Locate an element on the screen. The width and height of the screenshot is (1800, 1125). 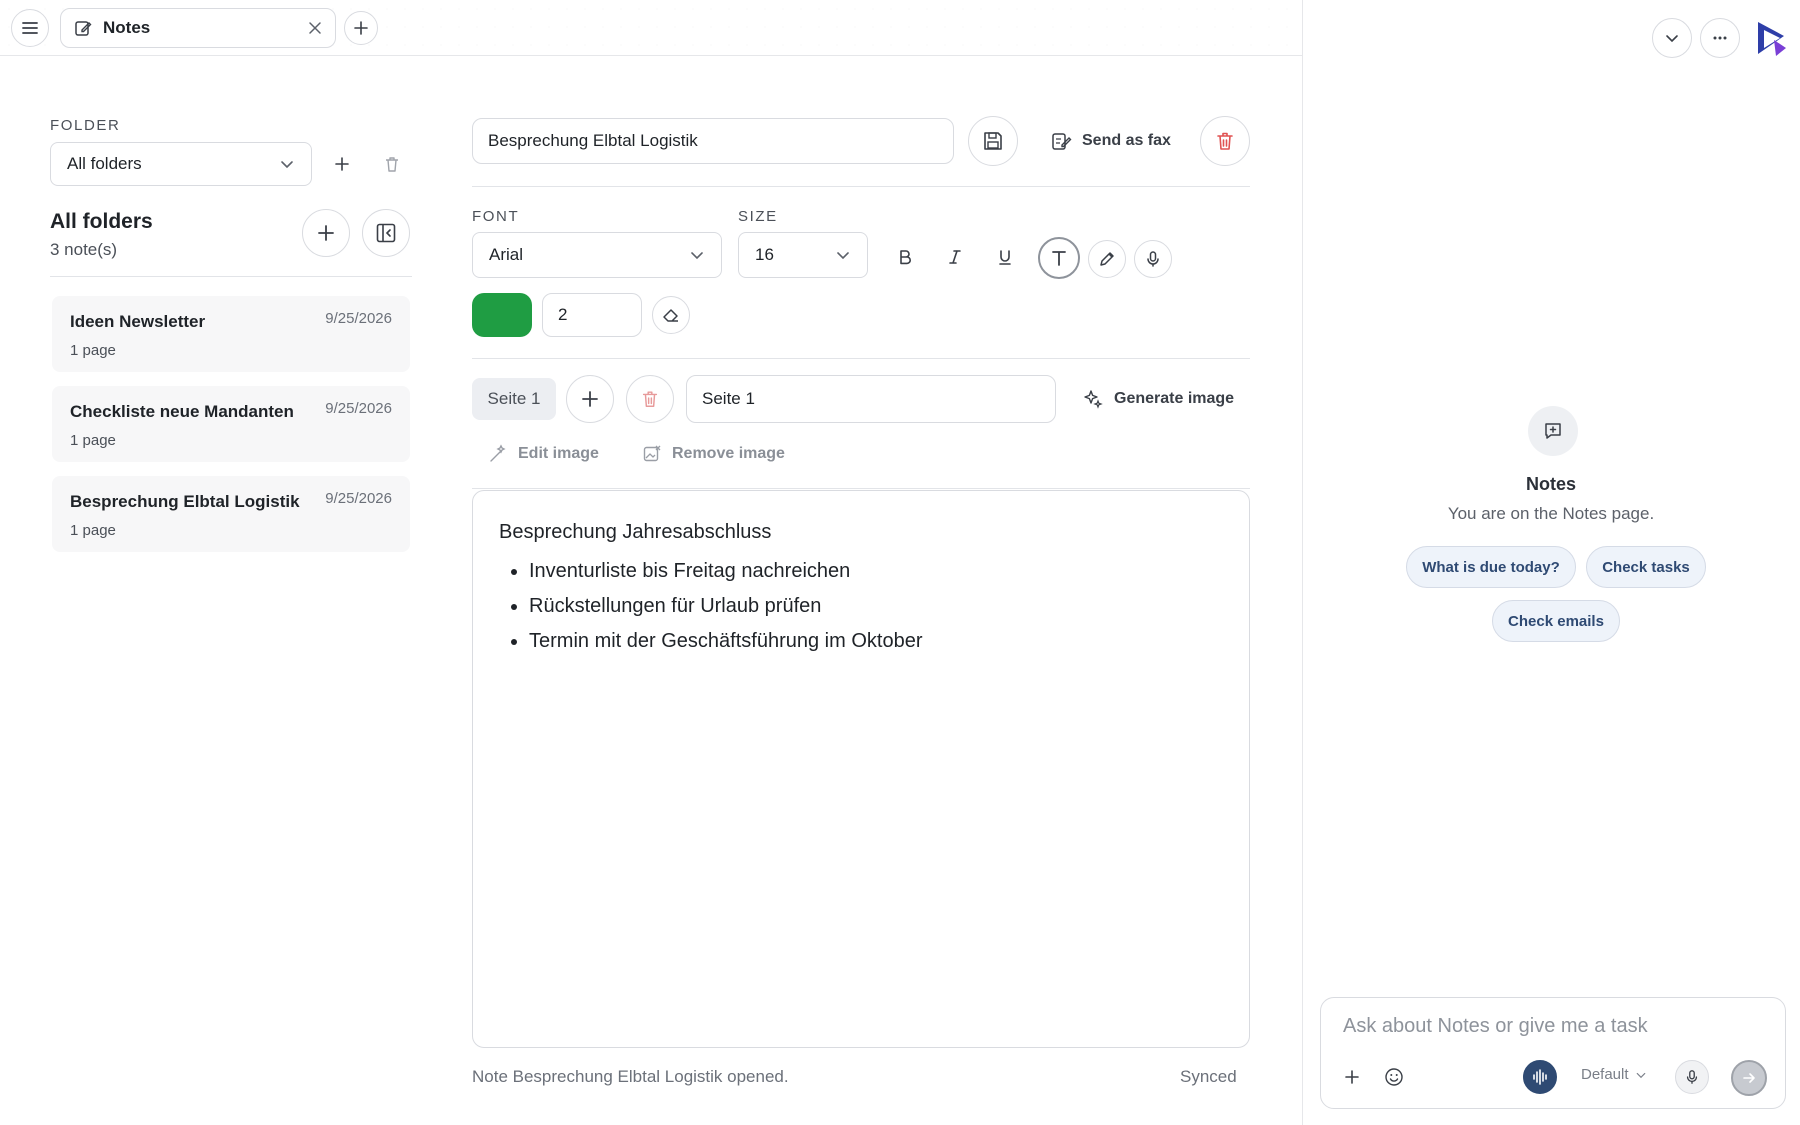
note-edit-icon is located at coordinates (83, 28).